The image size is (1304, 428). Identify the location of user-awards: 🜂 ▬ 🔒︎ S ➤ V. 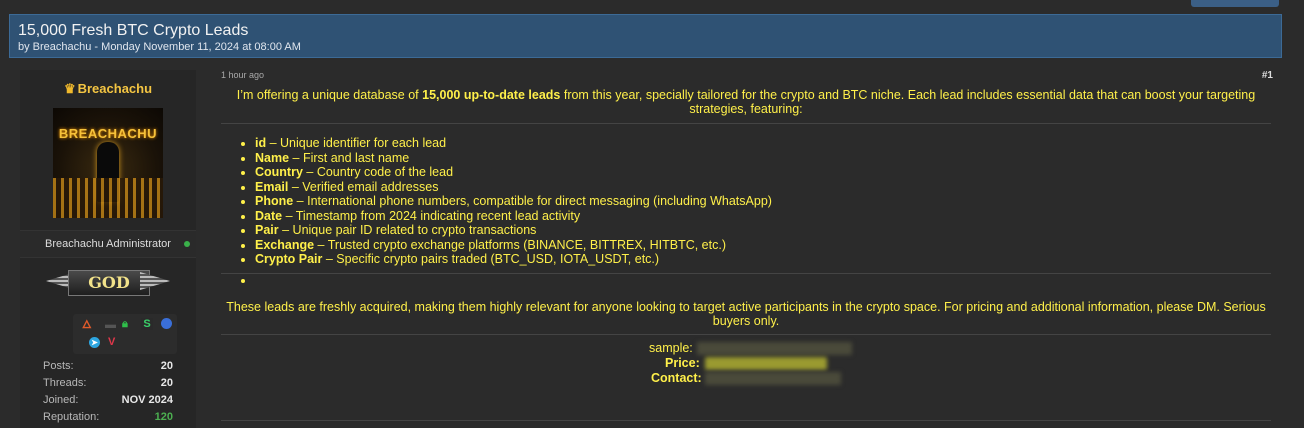
(125, 334).